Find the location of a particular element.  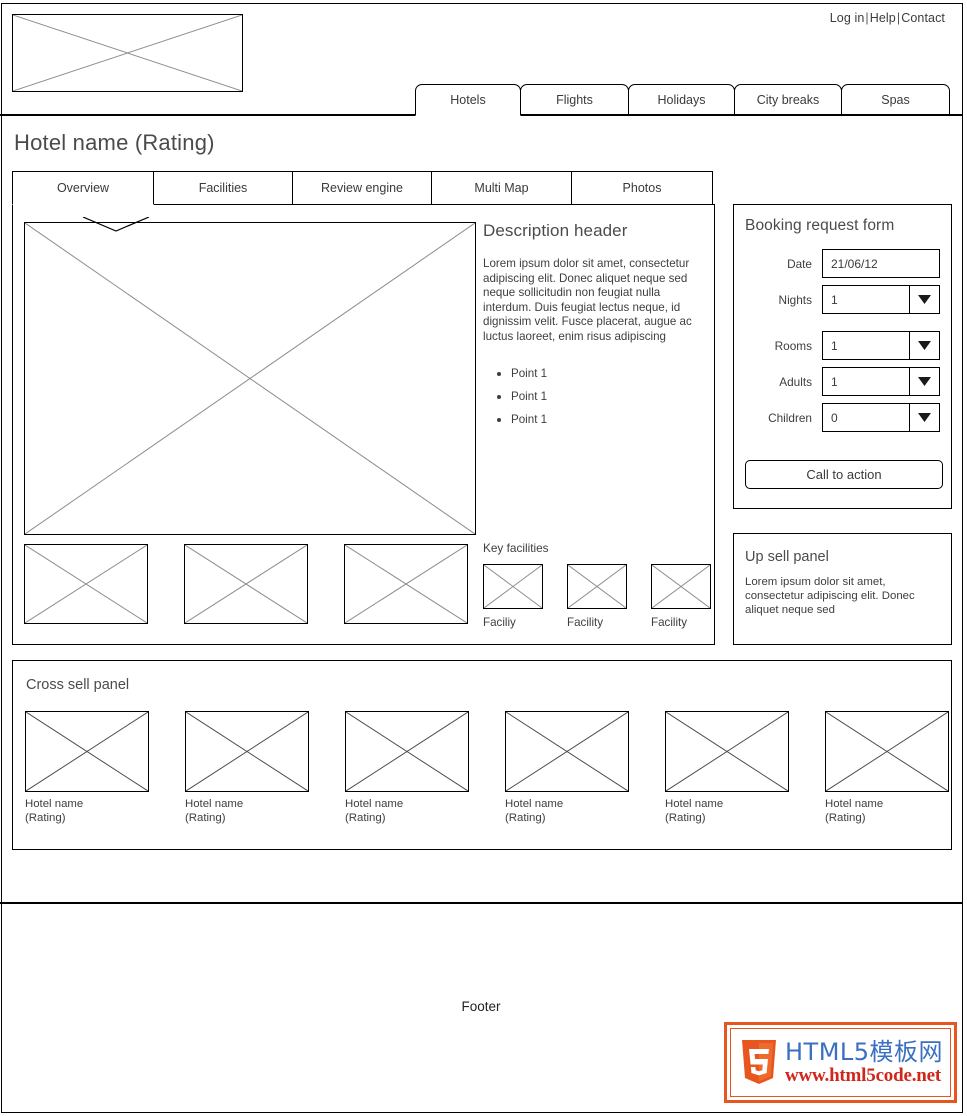

tab-overview: Overview is located at coordinates (83, 201).